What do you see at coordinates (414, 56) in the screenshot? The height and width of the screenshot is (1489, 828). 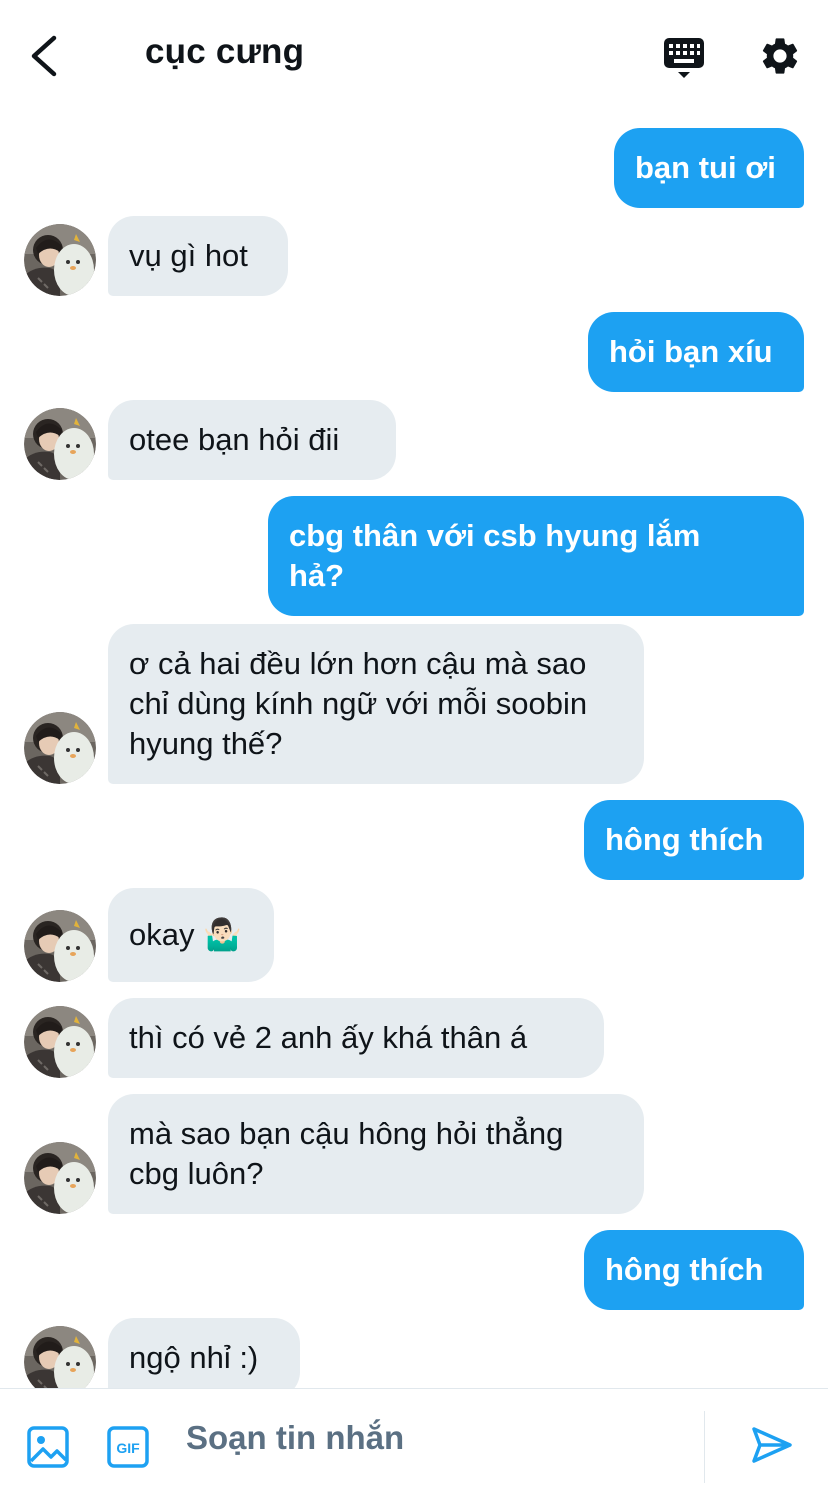 I see `chat-header: cục cưng` at bounding box center [414, 56].